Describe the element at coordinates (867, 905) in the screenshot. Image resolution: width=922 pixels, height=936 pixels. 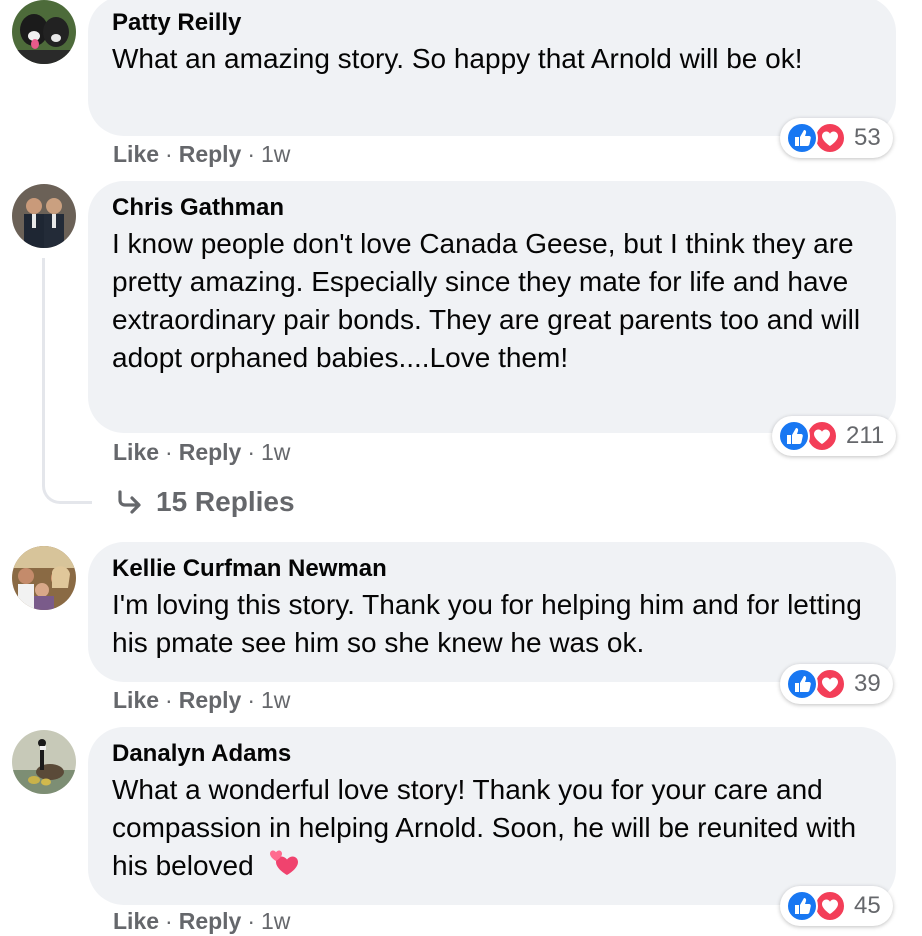
I see `reaction-count: 45` at that location.